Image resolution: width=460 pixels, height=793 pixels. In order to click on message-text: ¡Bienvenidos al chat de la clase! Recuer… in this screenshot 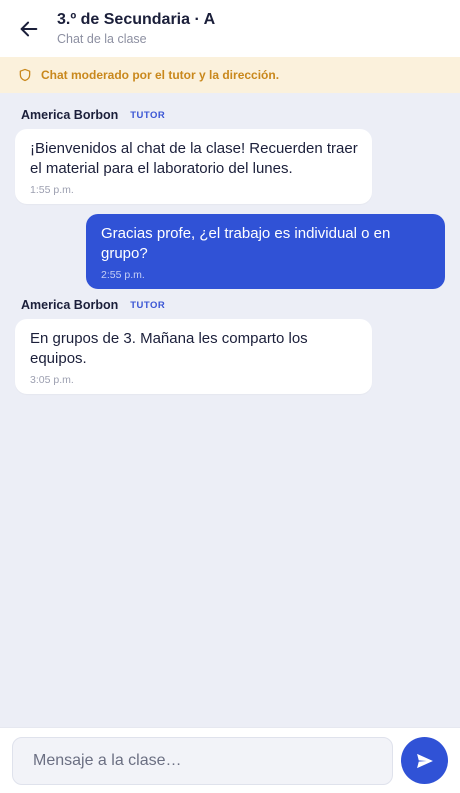, I will do `click(194, 158)`.